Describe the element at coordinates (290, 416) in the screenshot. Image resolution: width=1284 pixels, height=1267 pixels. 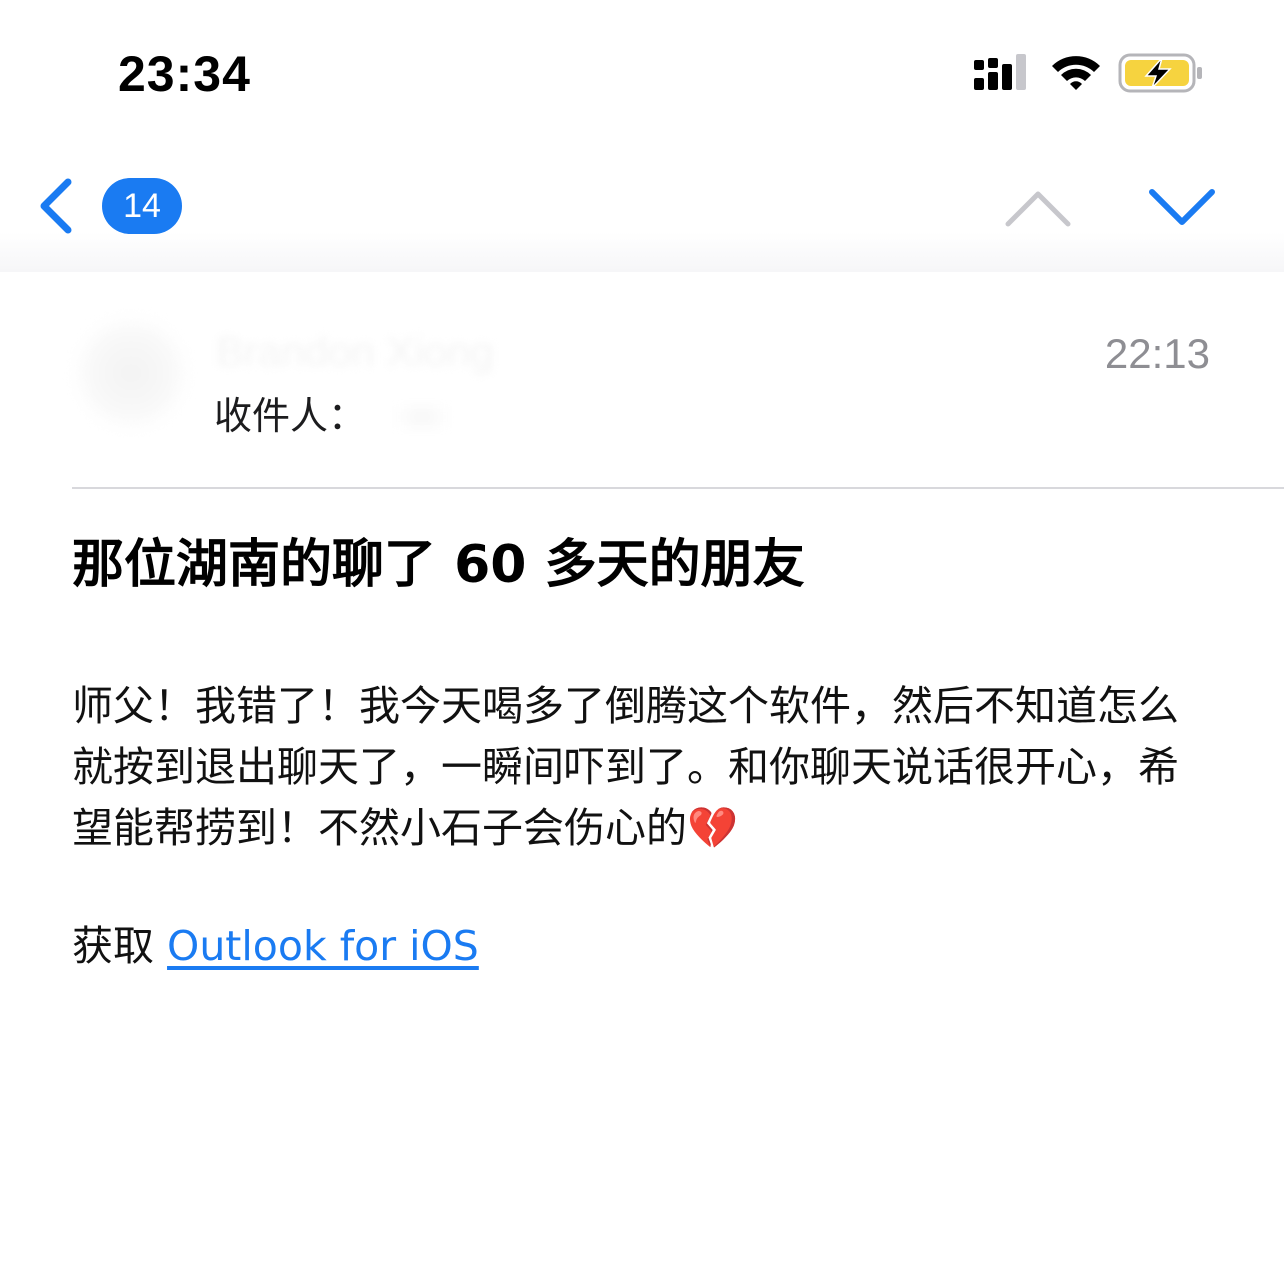
I see `recipients-label: 收件人：` at that location.